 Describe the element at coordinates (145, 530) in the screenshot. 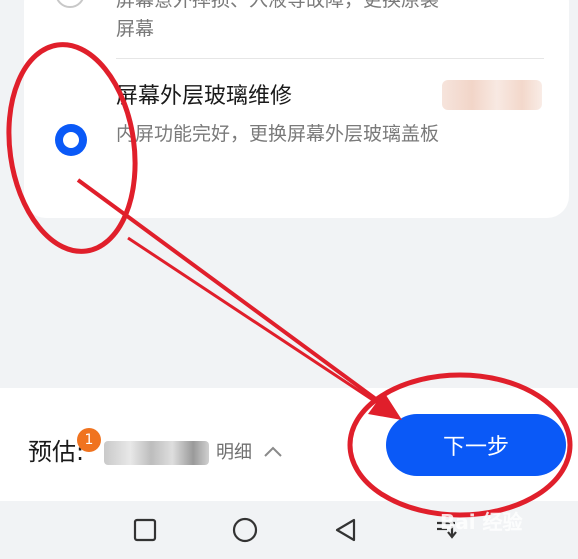

I see `recent-apps-square-icon` at that location.